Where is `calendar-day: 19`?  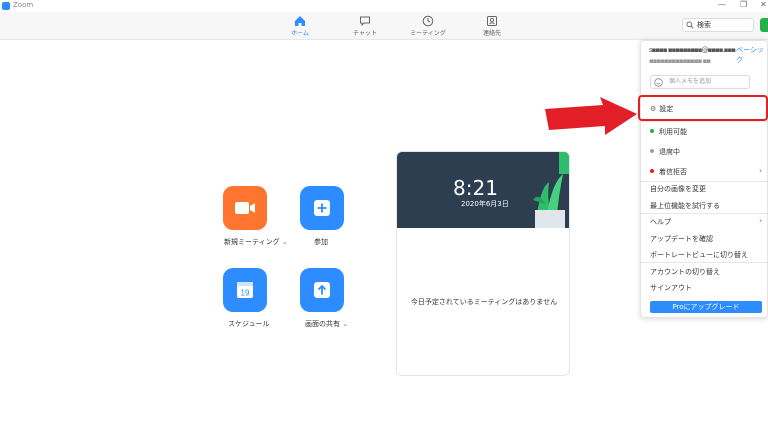
calendar-day: 19 is located at coordinates (245, 293).